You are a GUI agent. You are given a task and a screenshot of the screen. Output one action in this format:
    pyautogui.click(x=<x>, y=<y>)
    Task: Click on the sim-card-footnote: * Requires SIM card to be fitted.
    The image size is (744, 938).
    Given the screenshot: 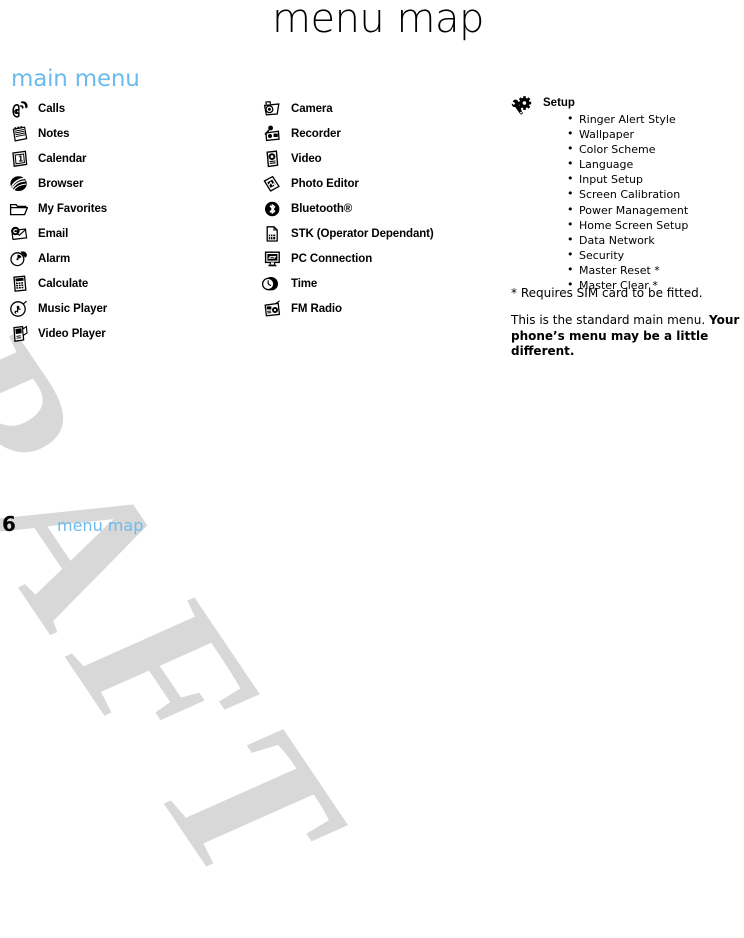 What is the action you would take?
    pyautogui.click(x=607, y=293)
    